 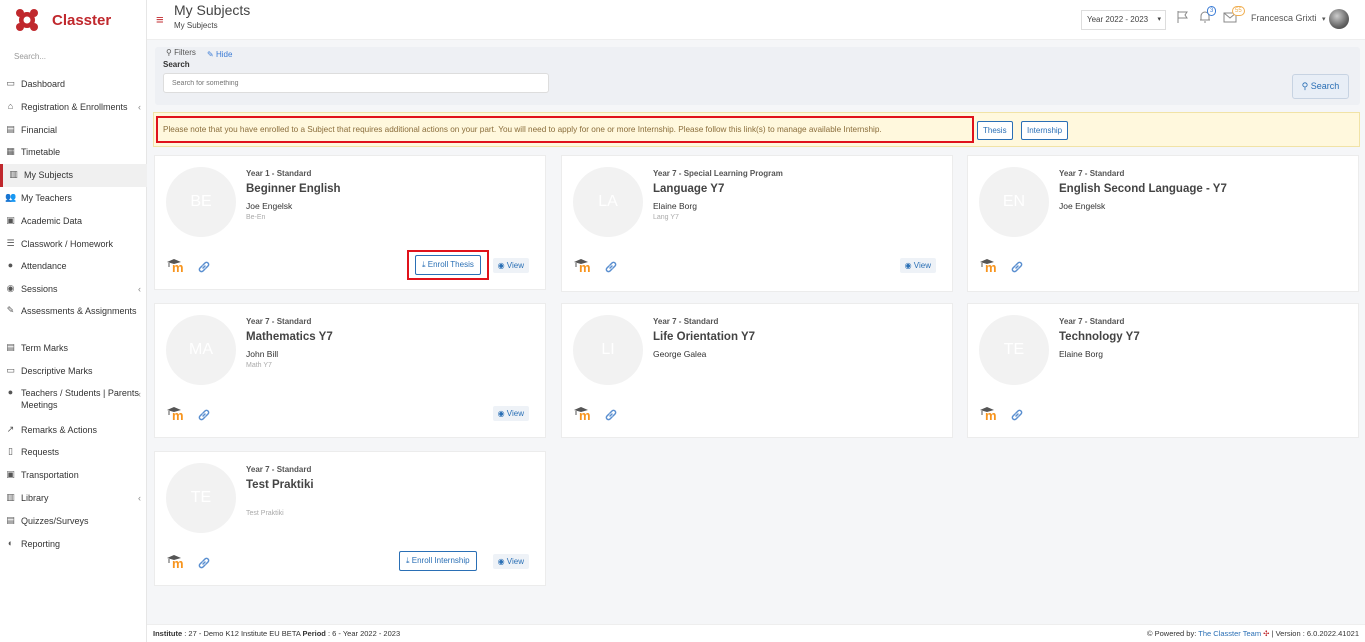 I want to click on sidebar-item-label: Teachers / Students | Parents Meetings, so click(x=80, y=398).